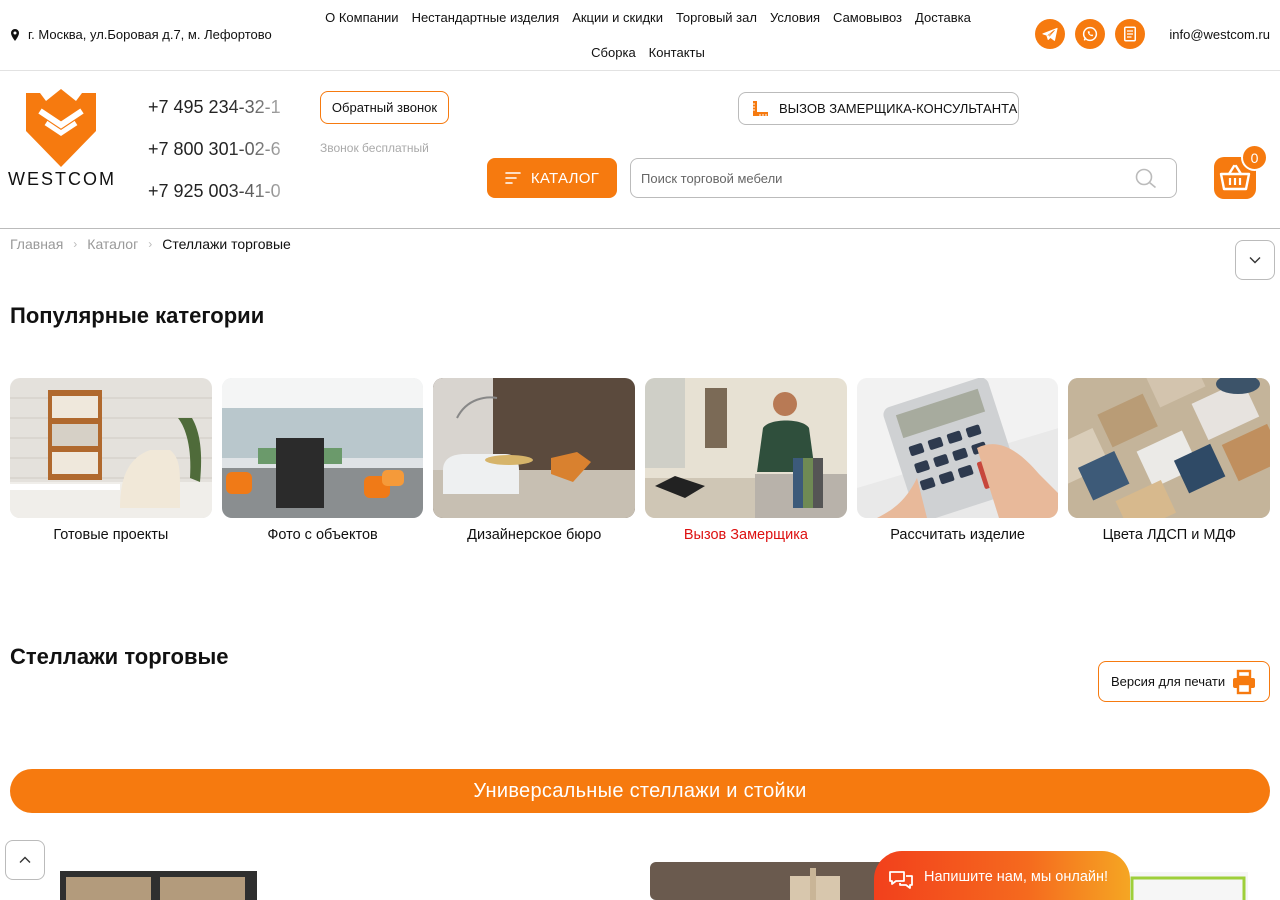 This screenshot has width=1280, height=900. I want to click on chat-widget-button: Напишите нам, мы онлайн!, so click(1002, 875).